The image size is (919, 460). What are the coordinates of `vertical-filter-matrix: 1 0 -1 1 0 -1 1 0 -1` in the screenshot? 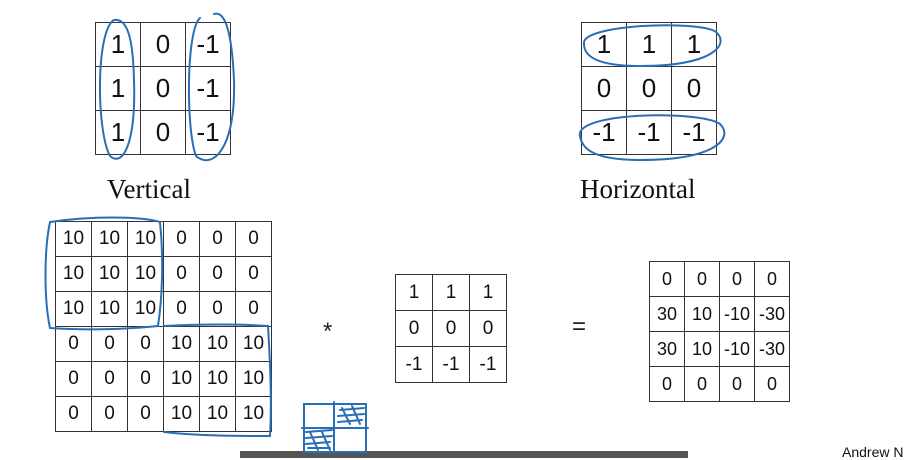 It's located at (163, 88).